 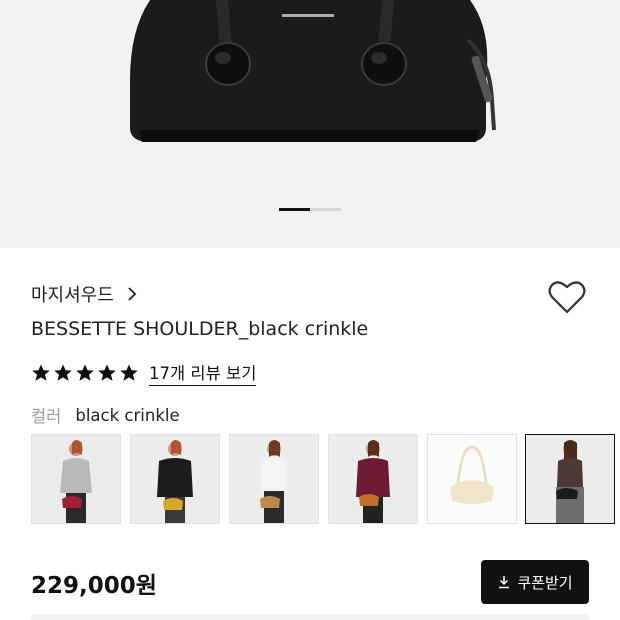 I want to click on color-variant-list, so click(x=325, y=479).